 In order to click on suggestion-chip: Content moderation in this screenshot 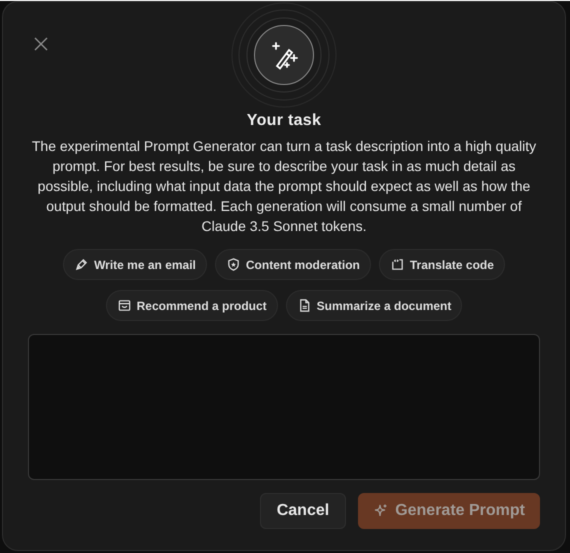, I will do `click(292, 264)`.